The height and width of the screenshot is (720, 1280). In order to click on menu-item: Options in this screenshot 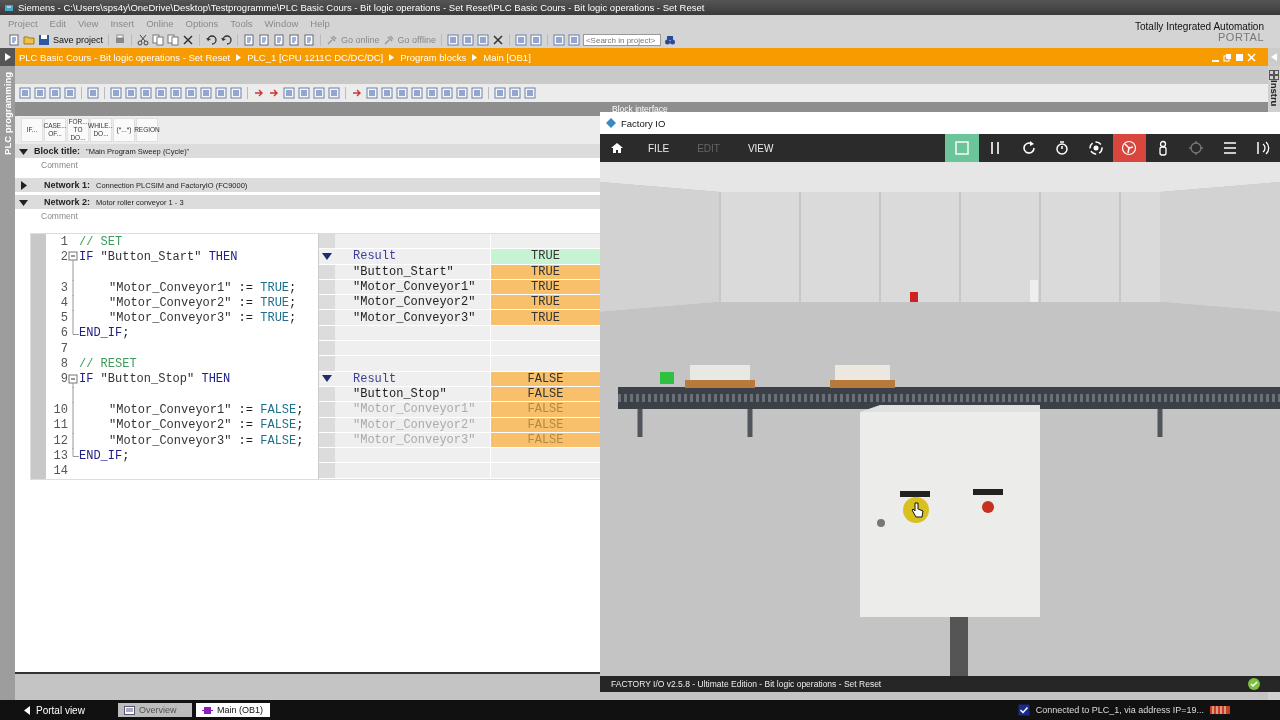, I will do `click(202, 23)`.